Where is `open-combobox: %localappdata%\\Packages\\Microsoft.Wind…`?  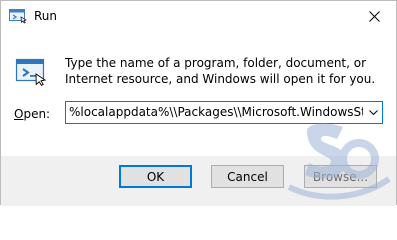 open-combobox: %localappdata%\\Packages\\Microsoft.Wind… is located at coordinates (224, 112).